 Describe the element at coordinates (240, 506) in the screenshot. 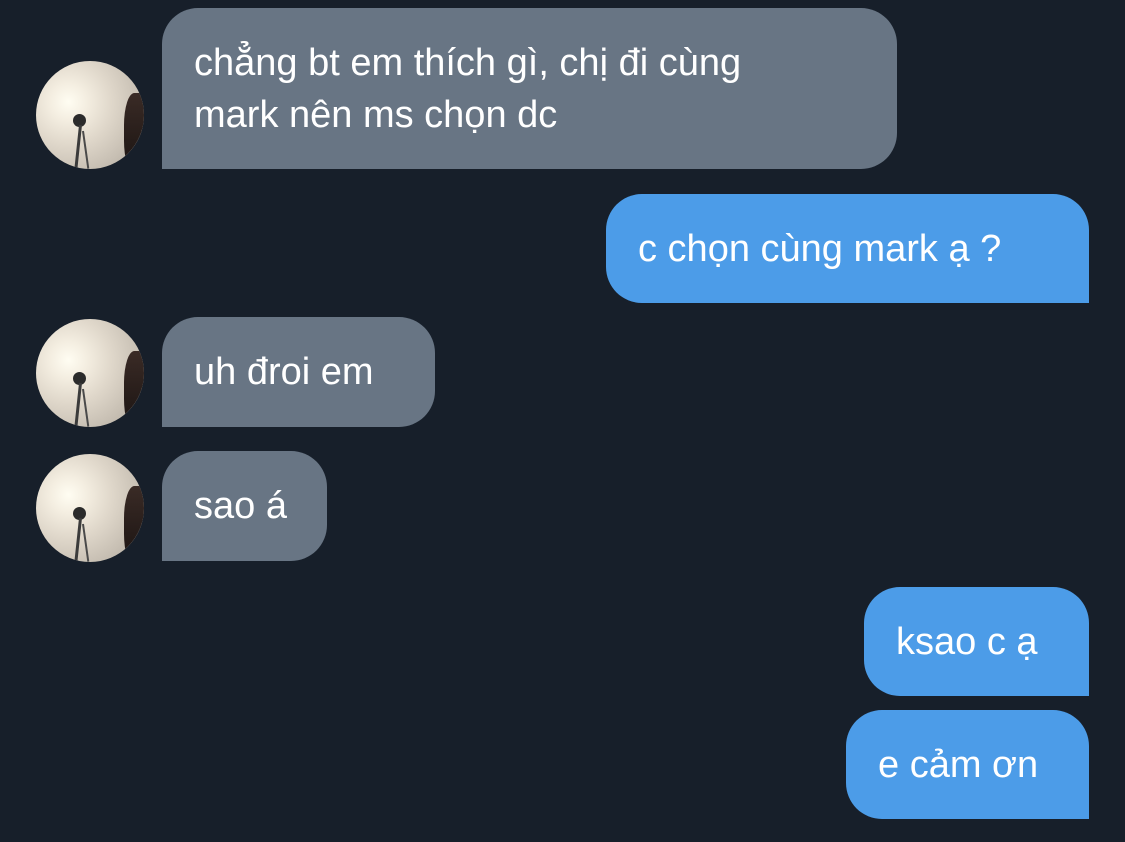

I see `message-text: sao á` at that location.